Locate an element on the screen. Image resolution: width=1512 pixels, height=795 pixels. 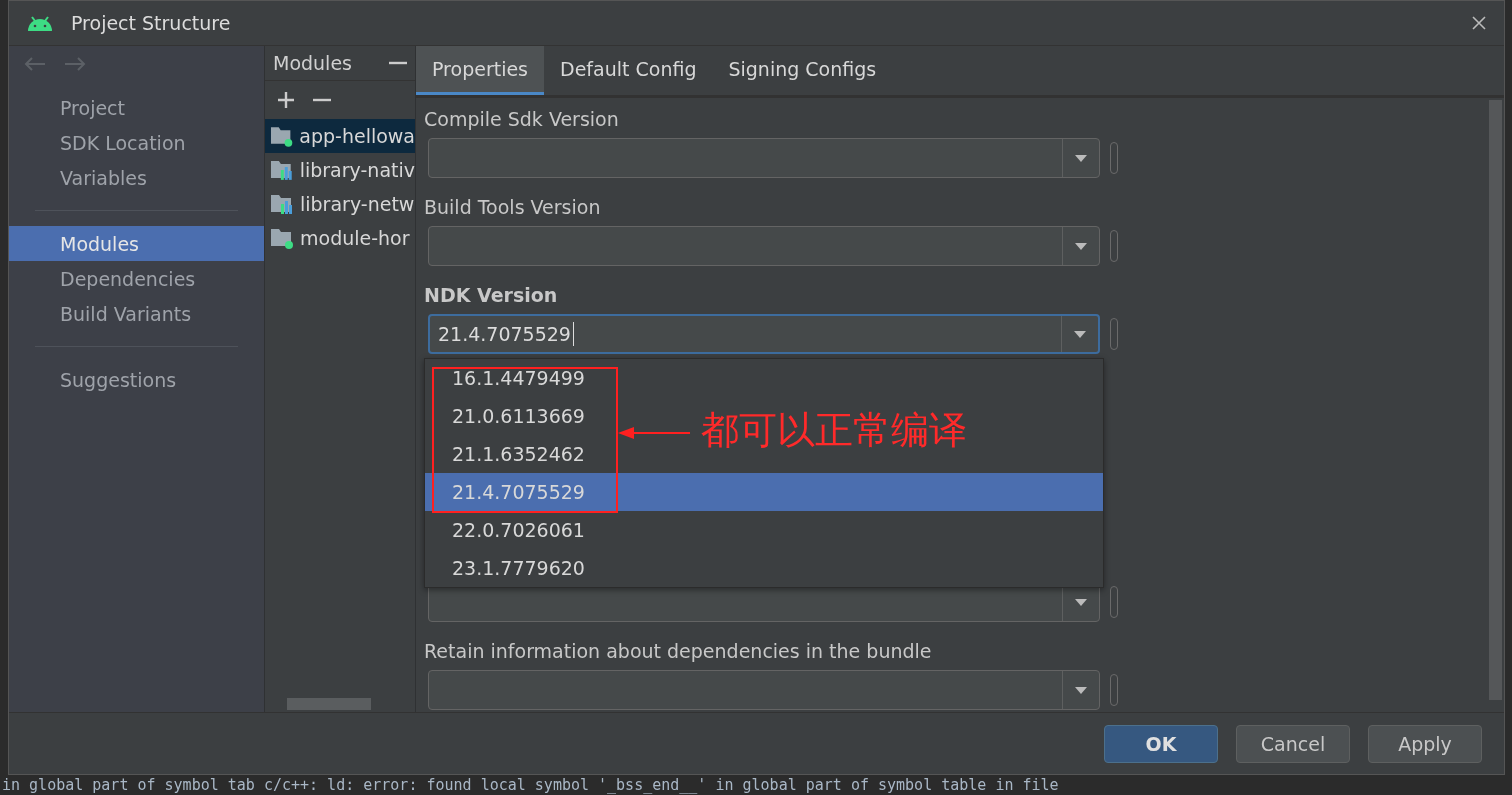
window-title: Project Structure is located at coordinates (151, 23).